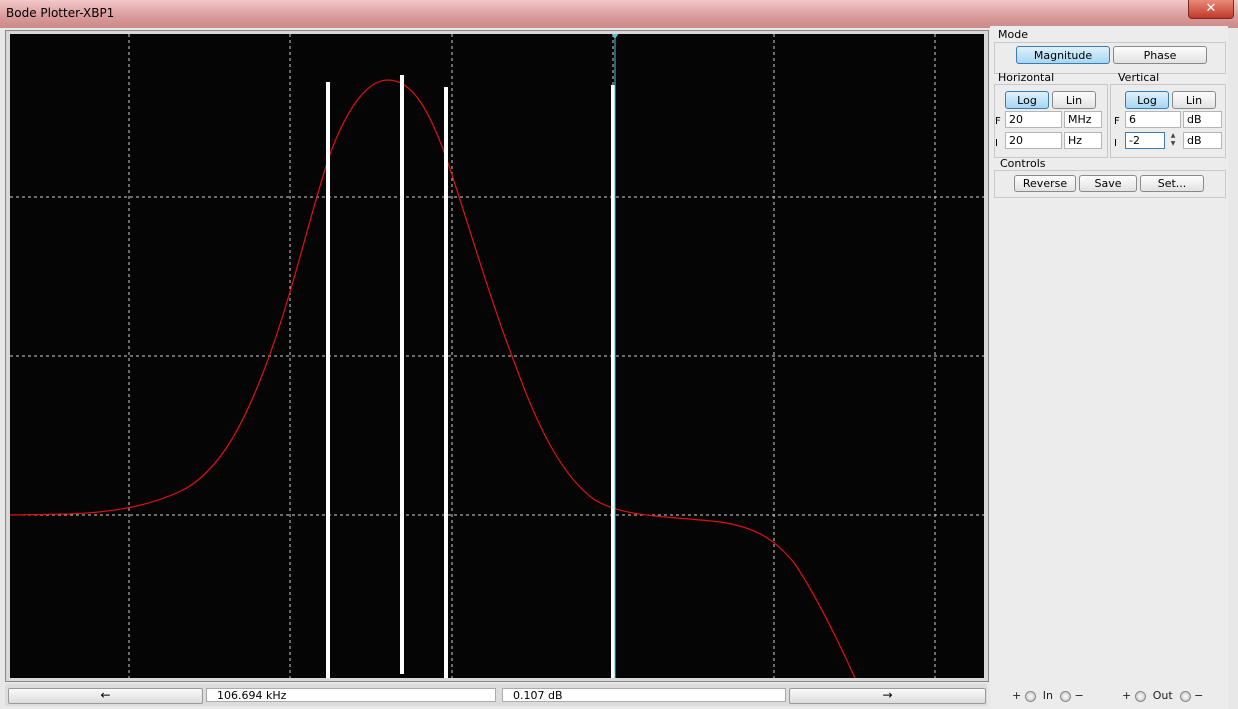  What do you see at coordinates (1127, 695) in the screenshot?
I see `out-plus-label: +` at bounding box center [1127, 695].